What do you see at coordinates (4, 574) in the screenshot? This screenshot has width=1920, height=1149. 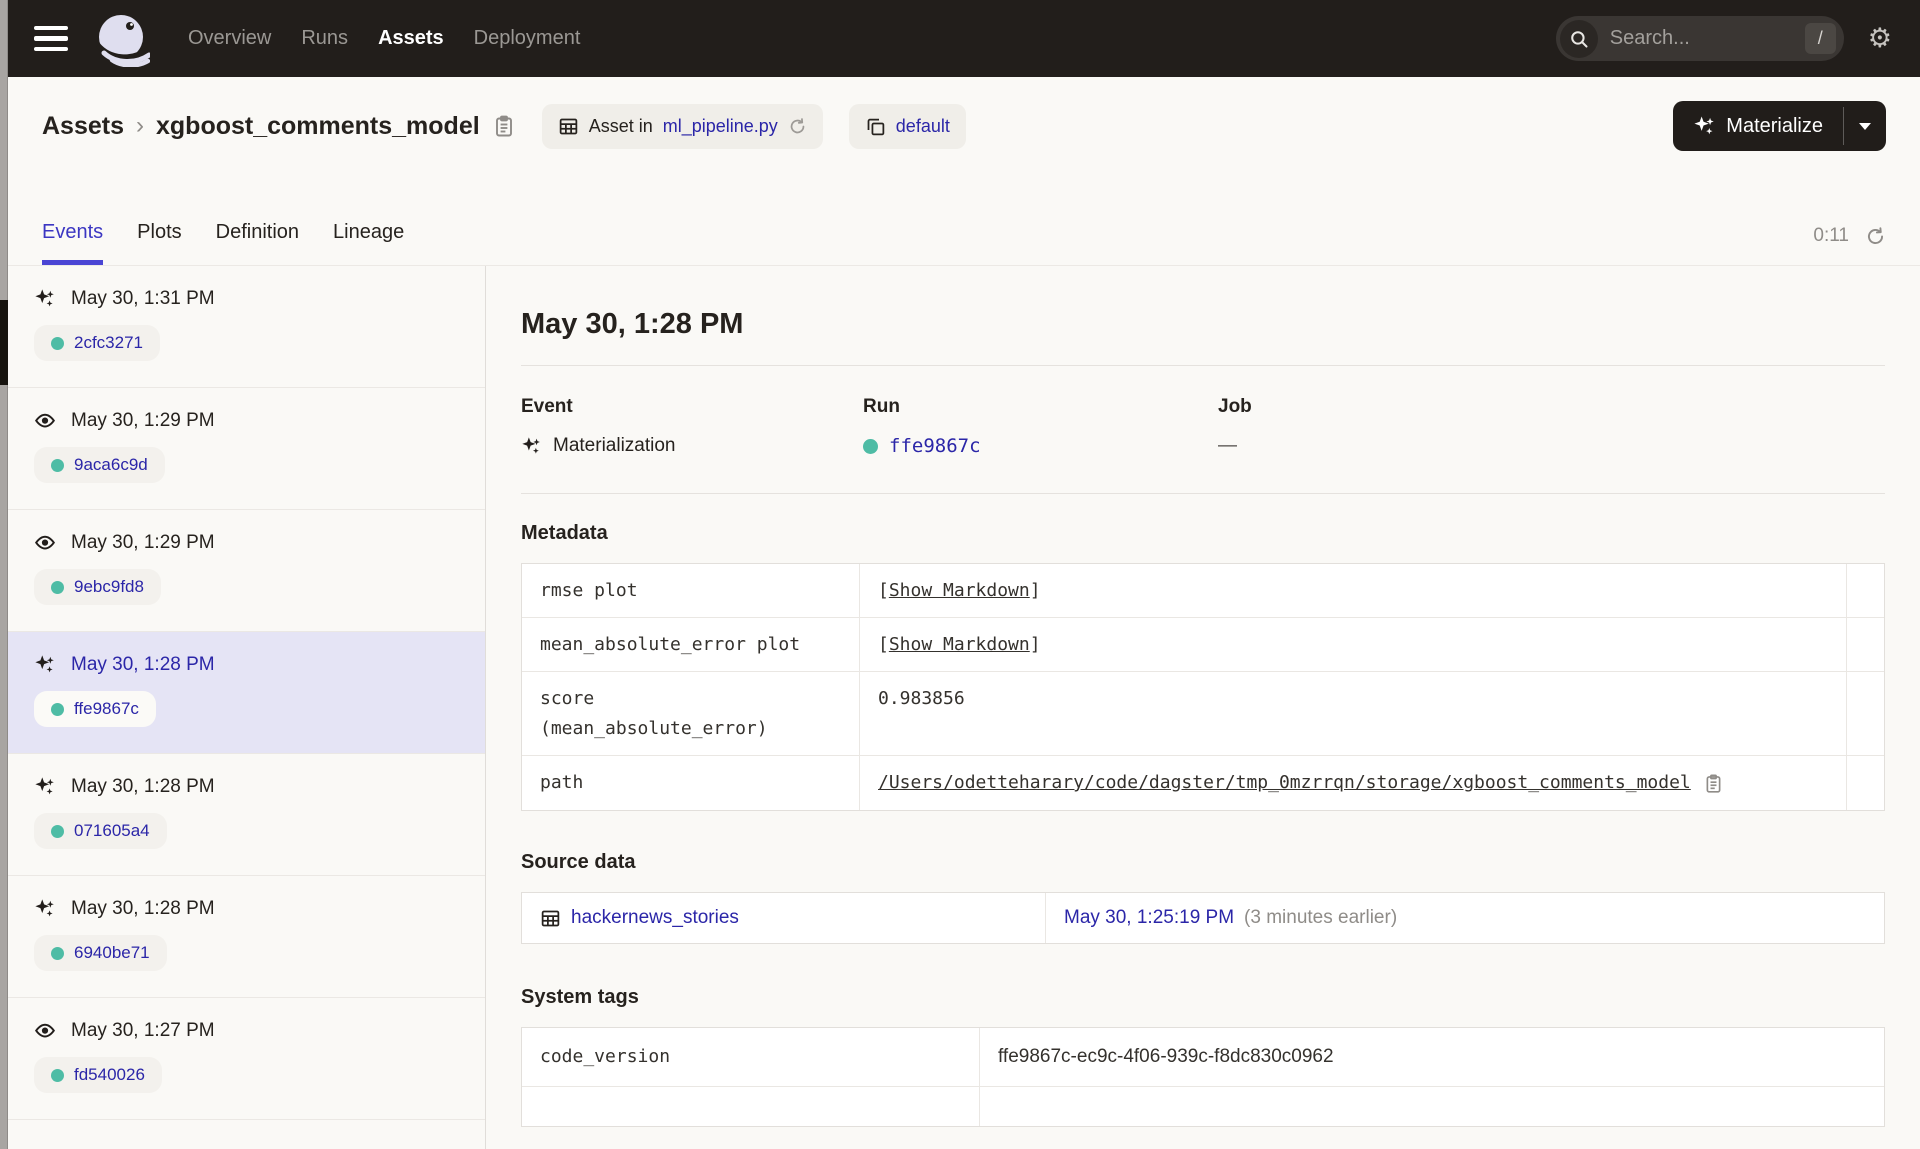 I see `window-edge-scrollbar` at bounding box center [4, 574].